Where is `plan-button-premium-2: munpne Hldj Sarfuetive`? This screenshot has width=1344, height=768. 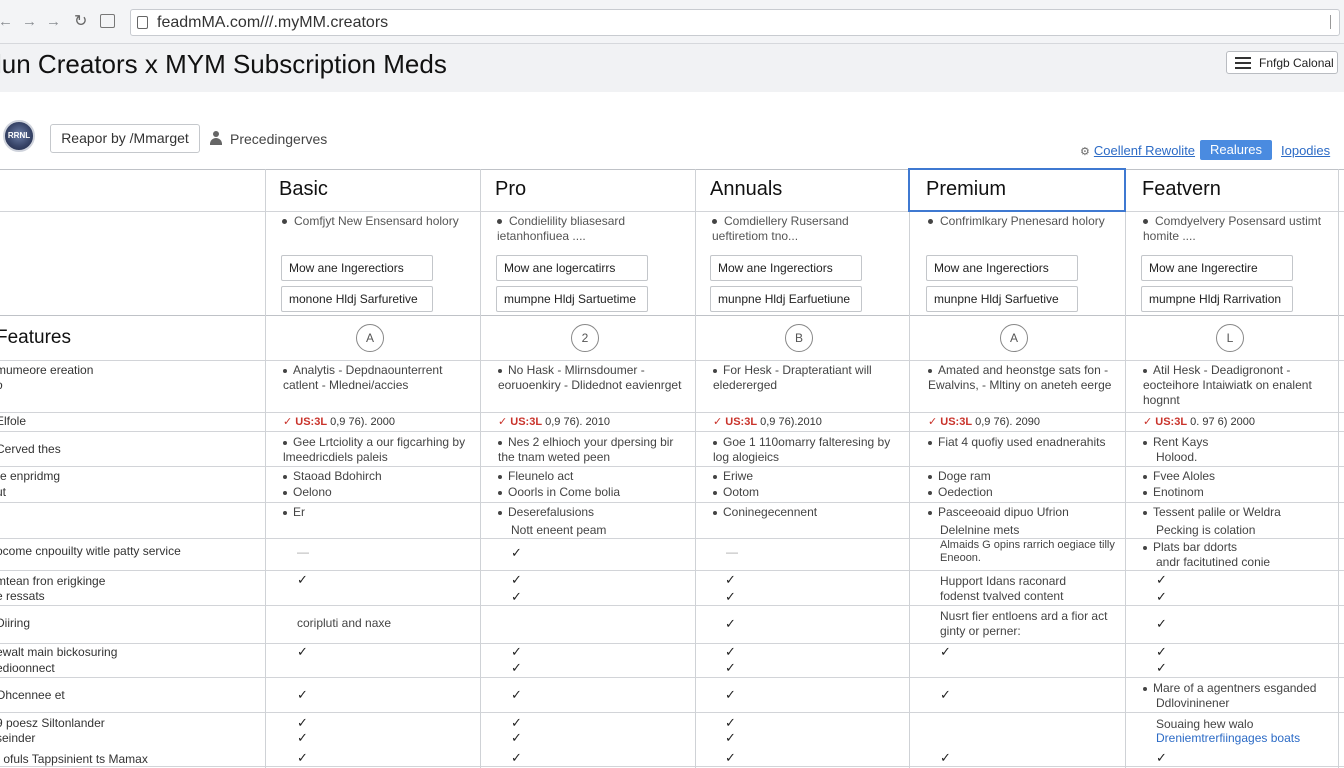
plan-button-premium-2: munpne Hldj Sarfuetive is located at coordinates (1002, 299).